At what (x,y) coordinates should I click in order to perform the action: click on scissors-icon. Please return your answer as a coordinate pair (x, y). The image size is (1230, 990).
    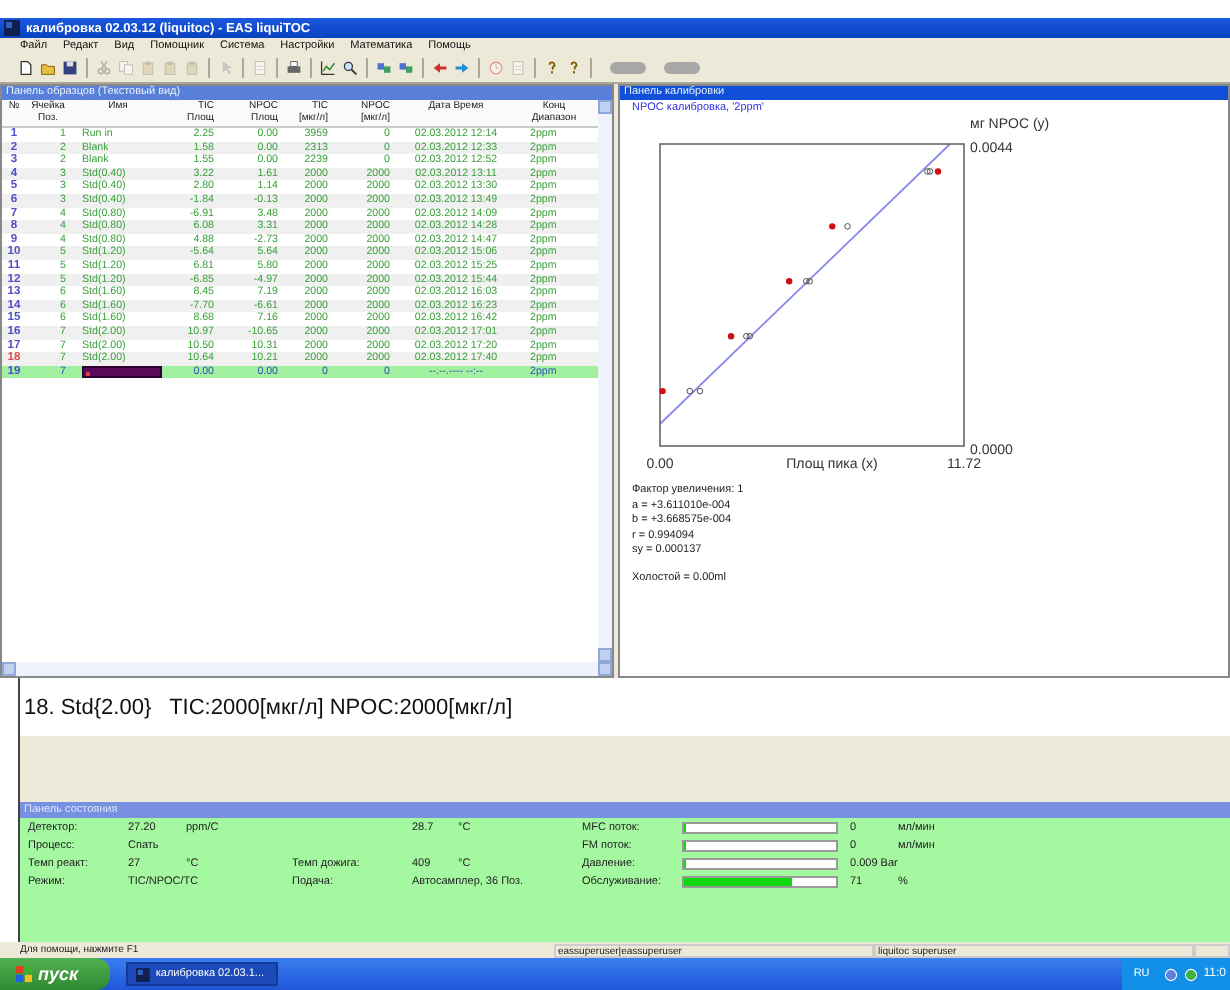
    Looking at the image, I should click on (104, 68).